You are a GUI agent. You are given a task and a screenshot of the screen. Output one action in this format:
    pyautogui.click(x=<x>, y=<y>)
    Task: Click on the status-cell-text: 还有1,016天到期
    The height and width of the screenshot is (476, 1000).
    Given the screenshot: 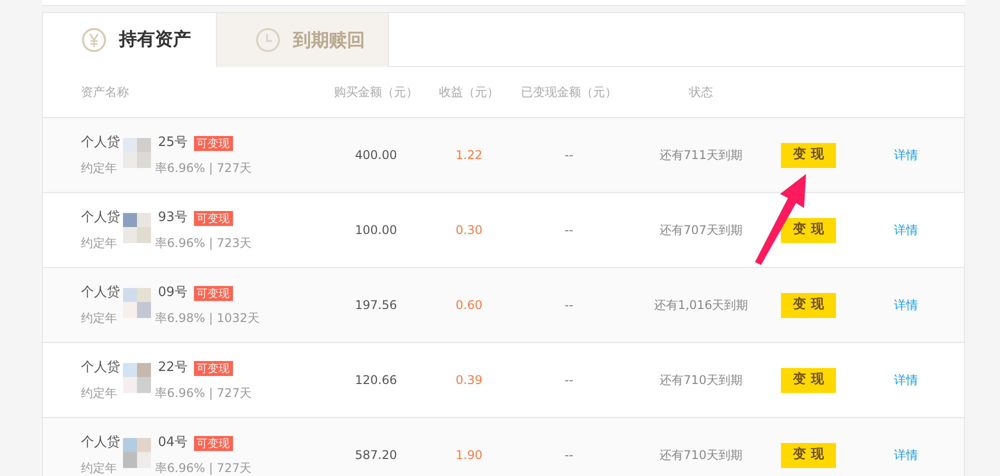 What is the action you would take?
    pyautogui.click(x=701, y=305)
    